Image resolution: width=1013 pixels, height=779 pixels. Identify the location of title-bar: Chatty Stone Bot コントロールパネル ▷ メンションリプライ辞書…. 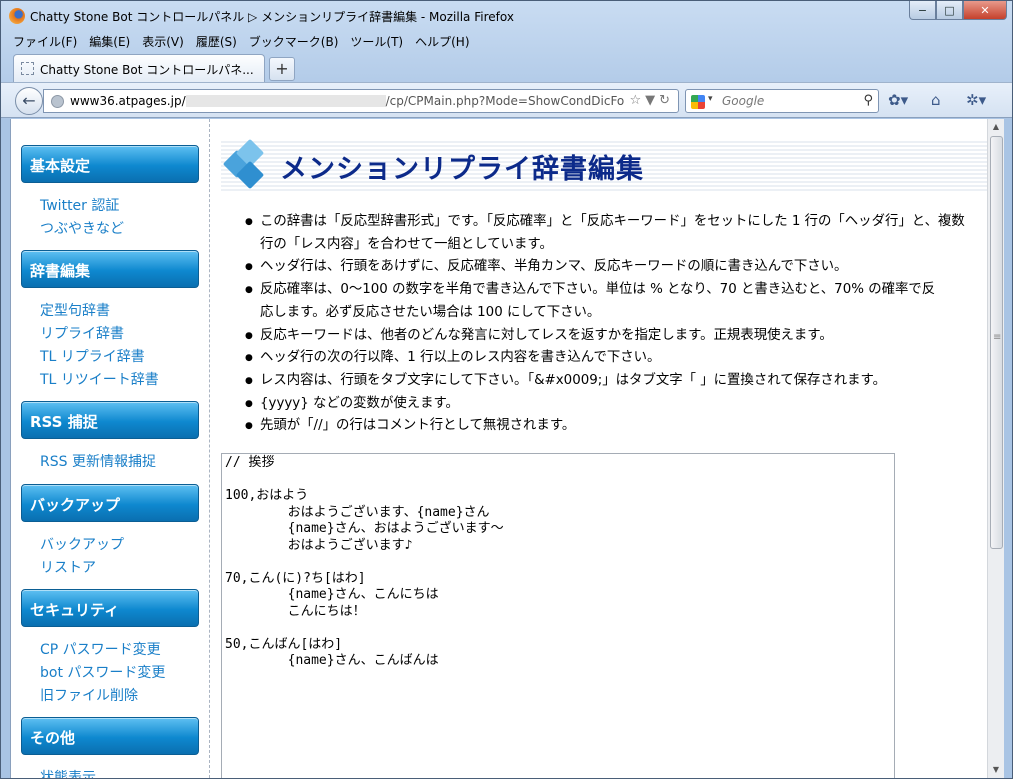
(506, 16).